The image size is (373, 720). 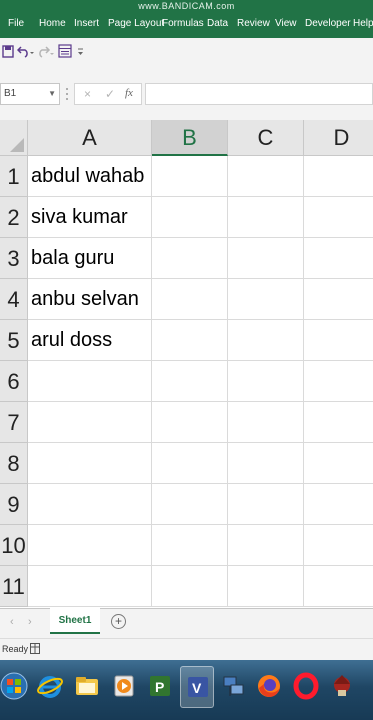 What do you see at coordinates (266, 138) in the screenshot?
I see `column-header-c: C` at bounding box center [266, 138].